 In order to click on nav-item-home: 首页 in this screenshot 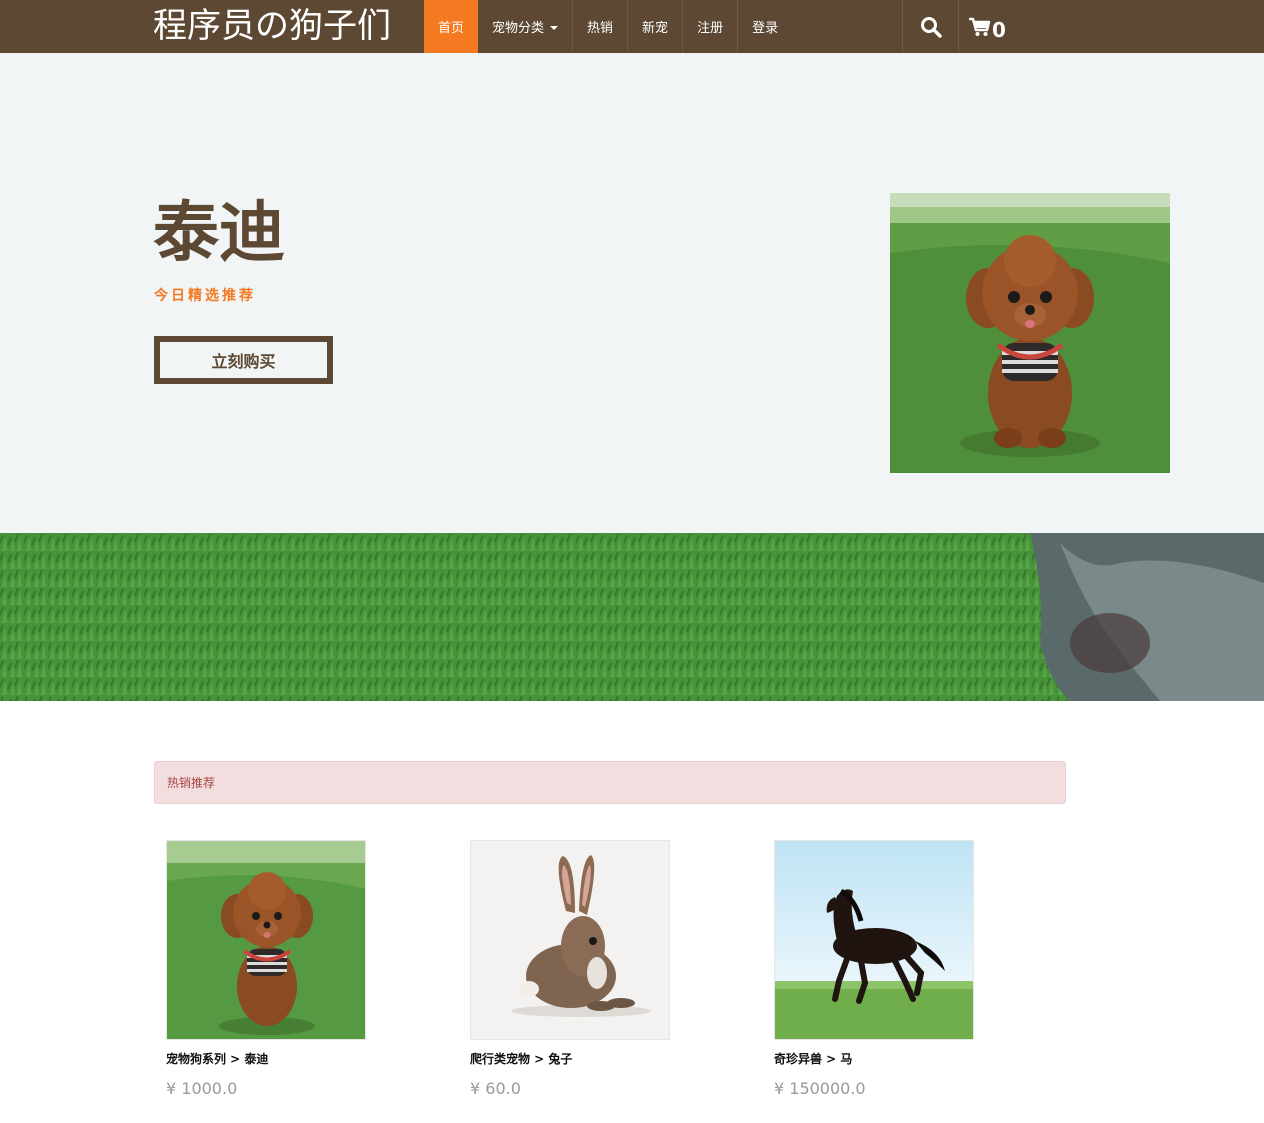, I will do `click(451, 26)`.